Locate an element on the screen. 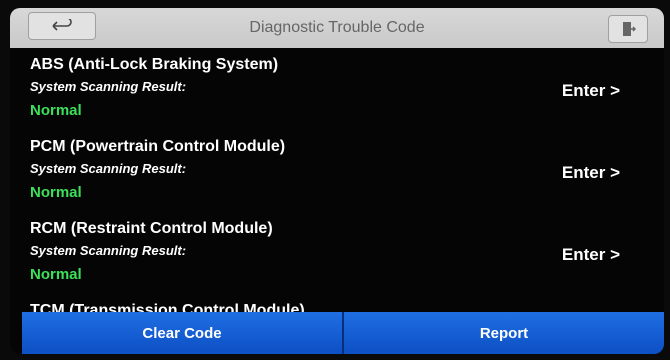 The image size is (670, 360). bottom-toolbar: Clear Code Report is located at coordinates (343, 333).